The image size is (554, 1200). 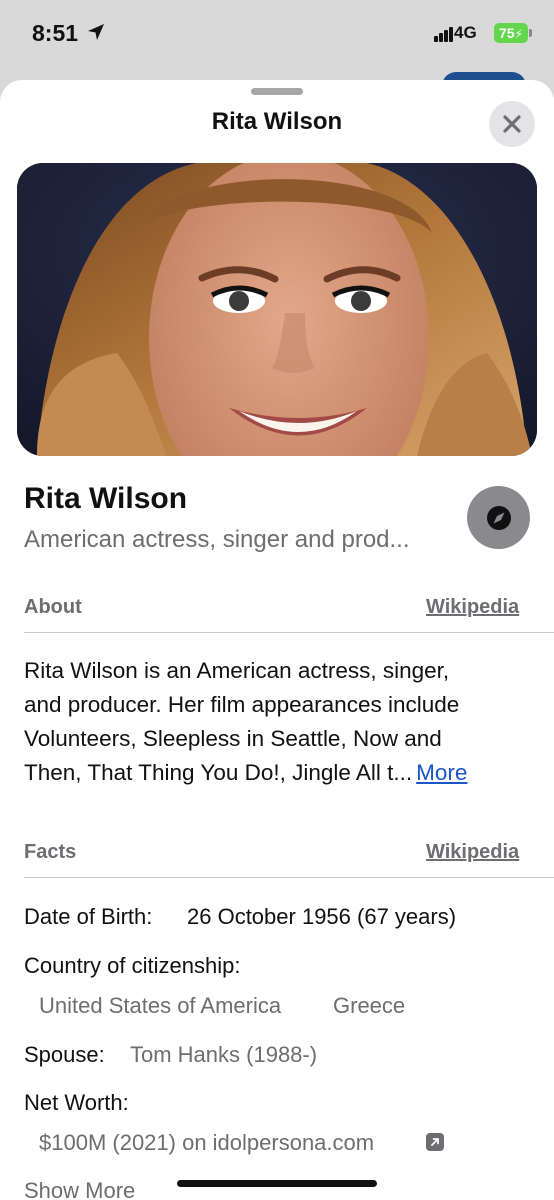 What do you see at coordinates (106, 498) in the screenshot?
I see `profile-name: Rita Wilson` at bounding box center [106, 498].